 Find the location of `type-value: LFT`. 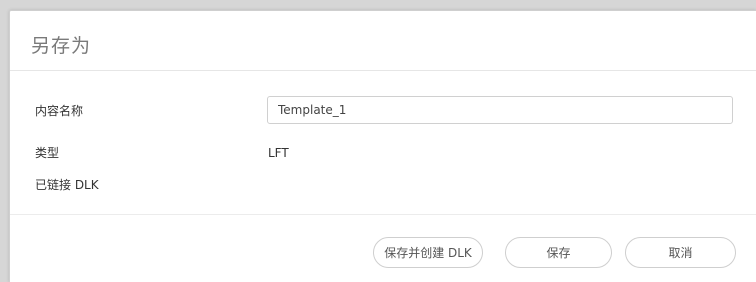

type-value: LFT is located at coordinates (278, 153).